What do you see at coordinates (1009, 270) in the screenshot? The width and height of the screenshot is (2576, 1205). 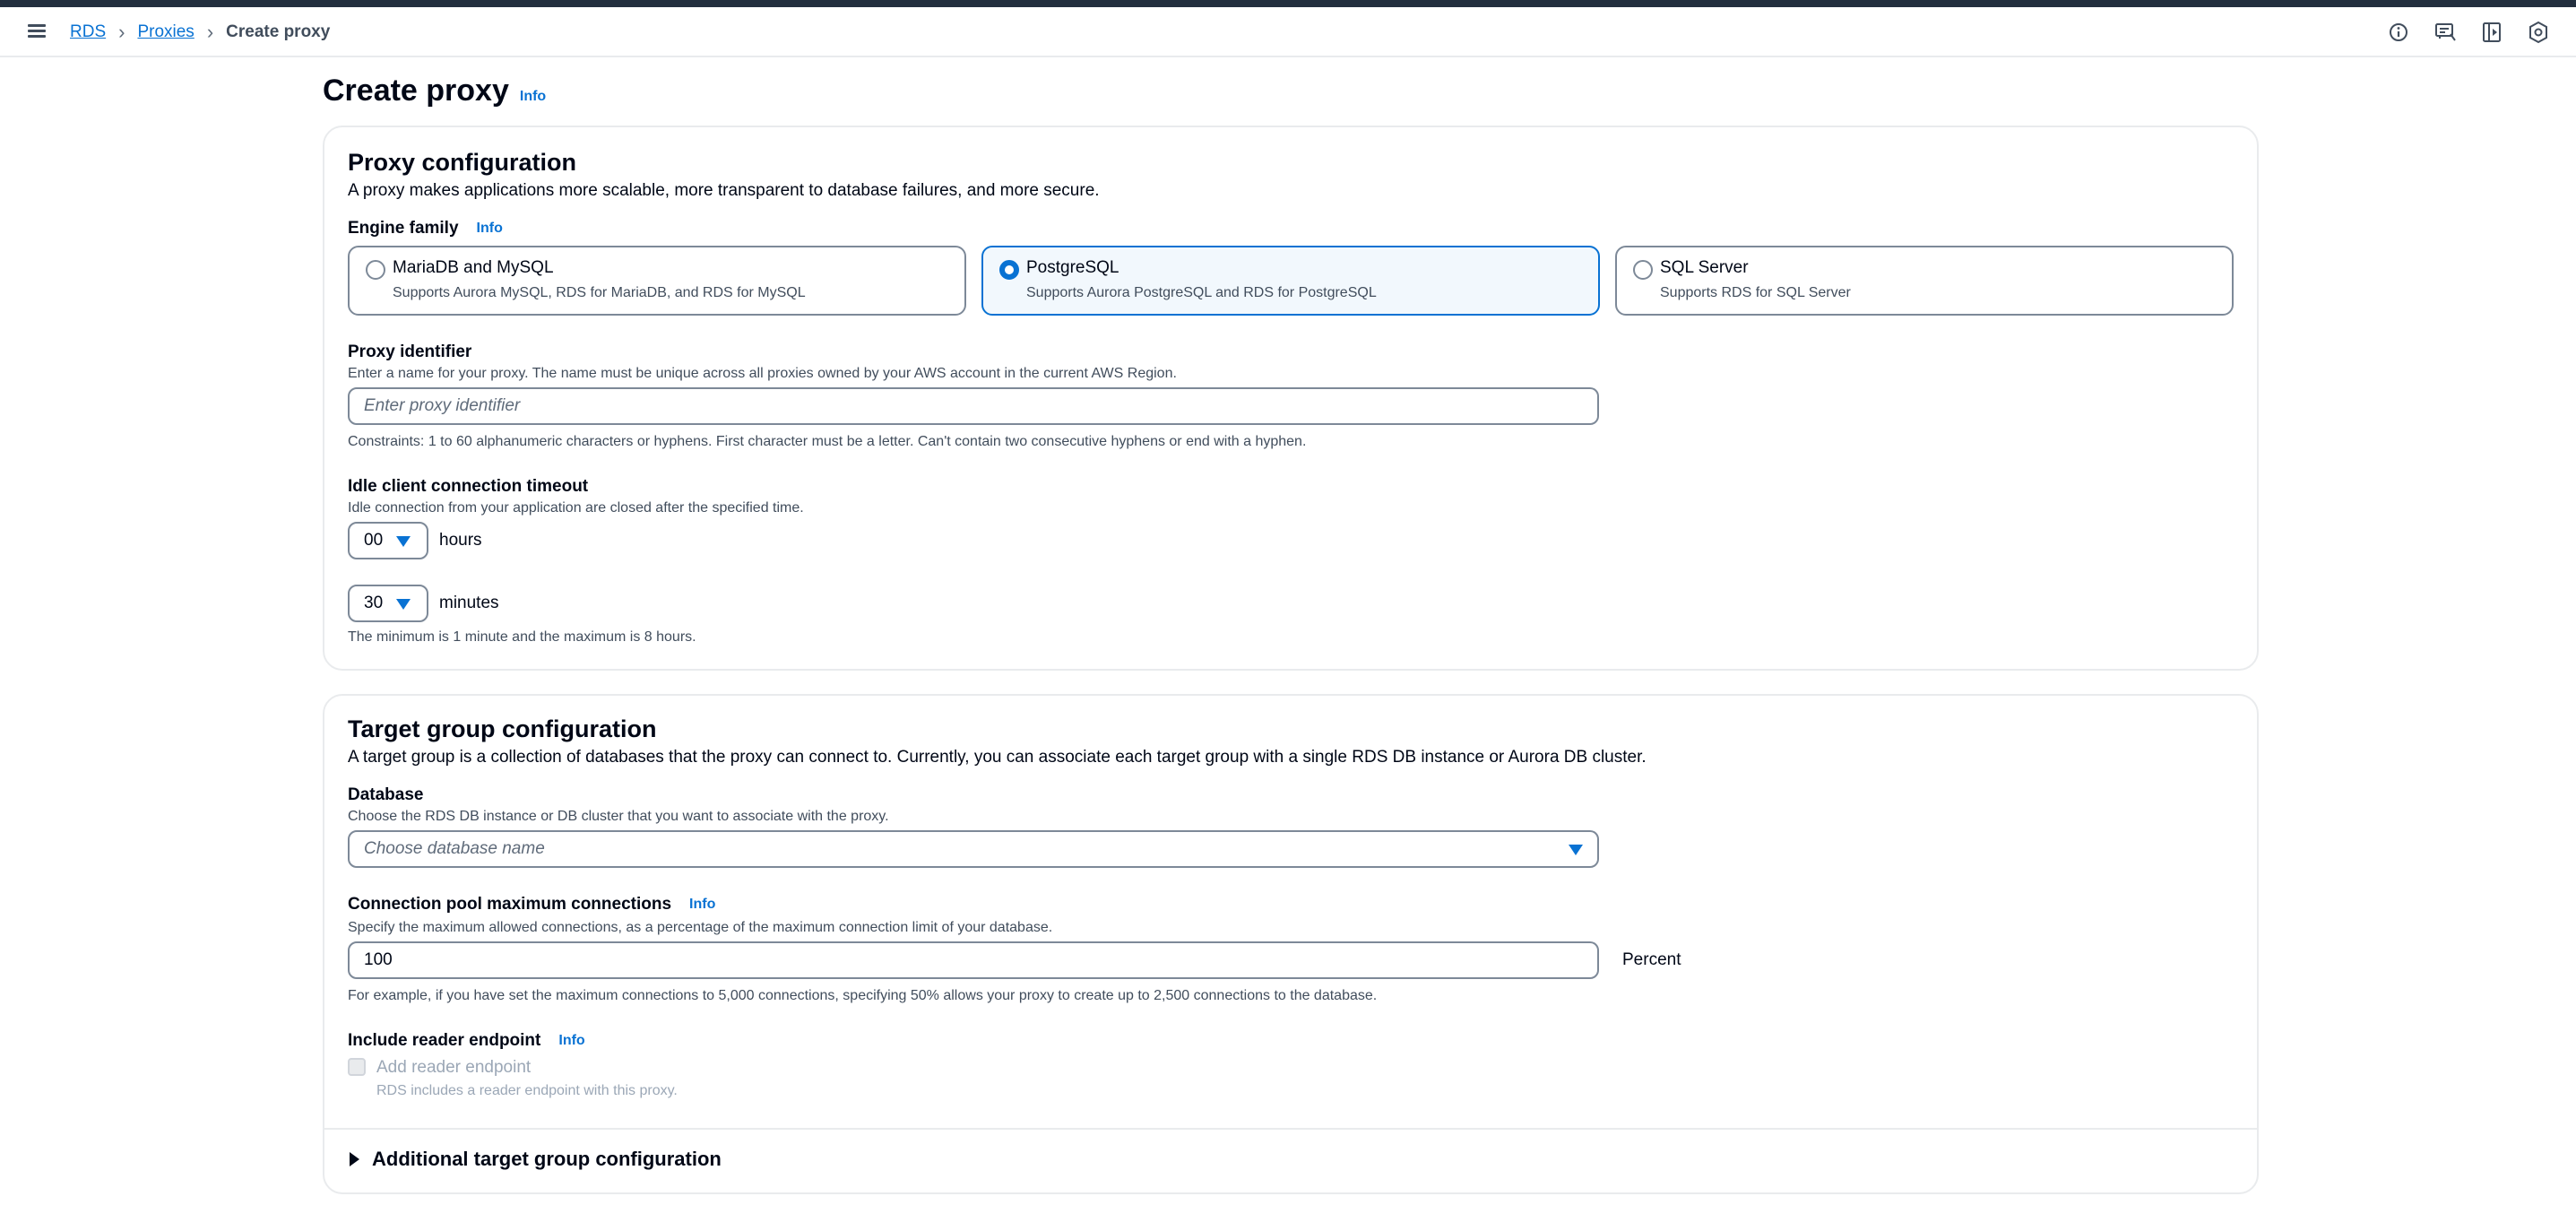 I see `radio-button-selected` at bounding box center [1009, 270].